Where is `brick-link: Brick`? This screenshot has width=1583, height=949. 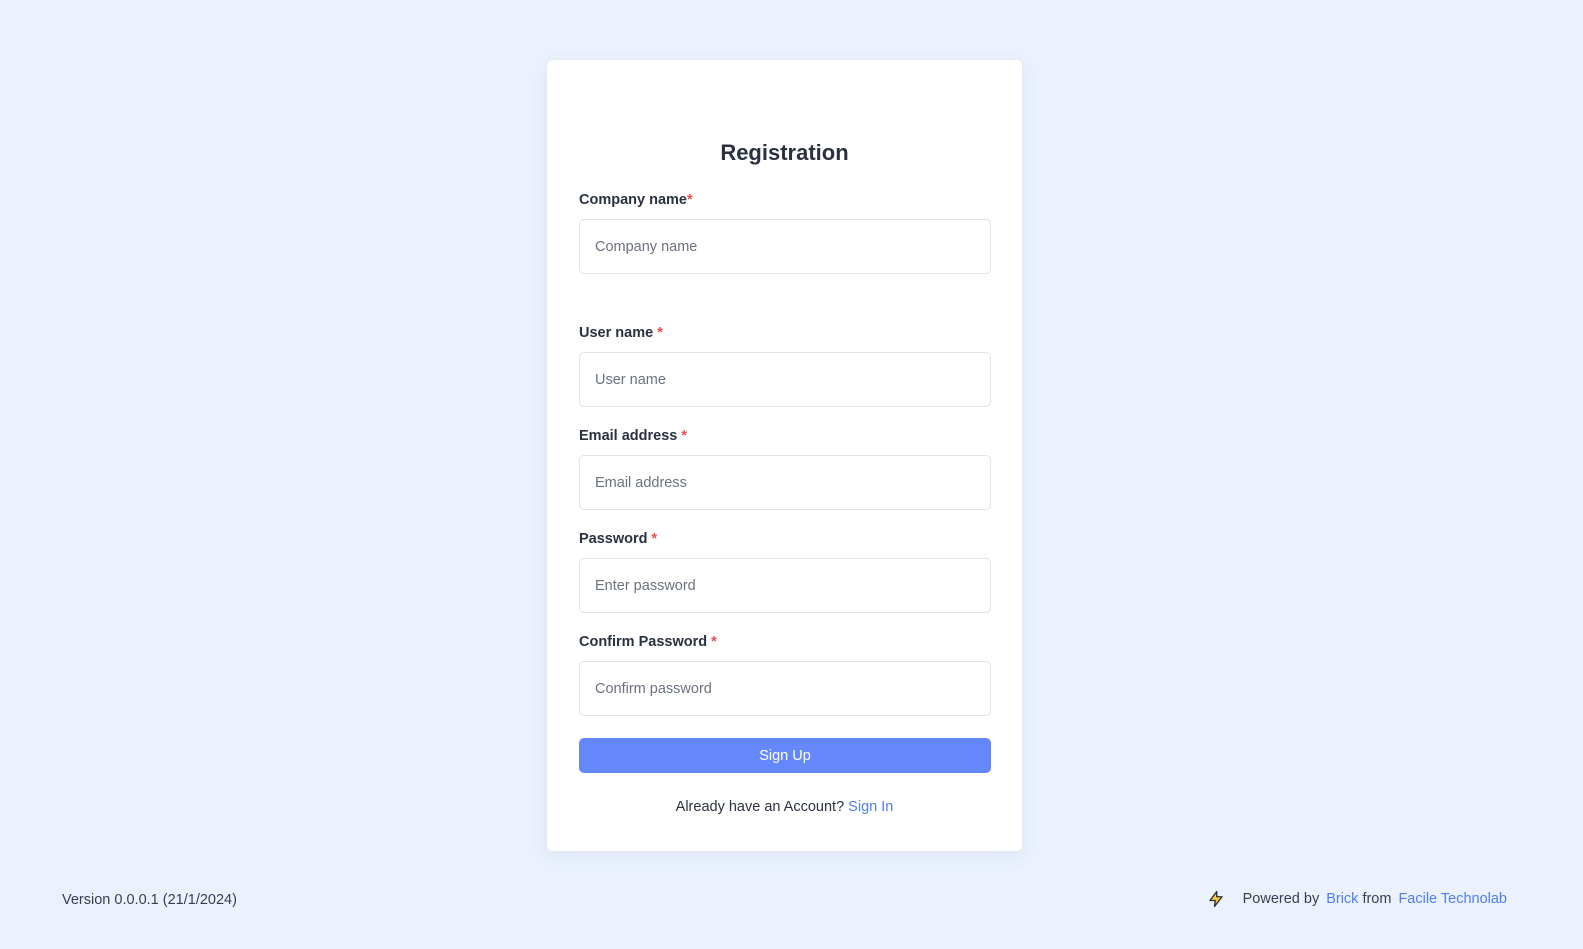 brick-link: Brick is located at coordinates (1342, 899).